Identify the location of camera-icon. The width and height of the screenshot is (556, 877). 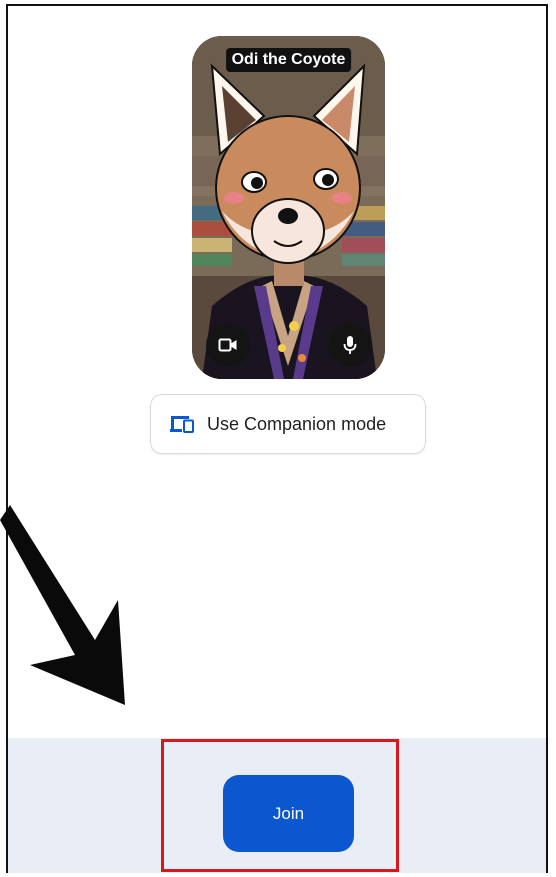
(227, 345).